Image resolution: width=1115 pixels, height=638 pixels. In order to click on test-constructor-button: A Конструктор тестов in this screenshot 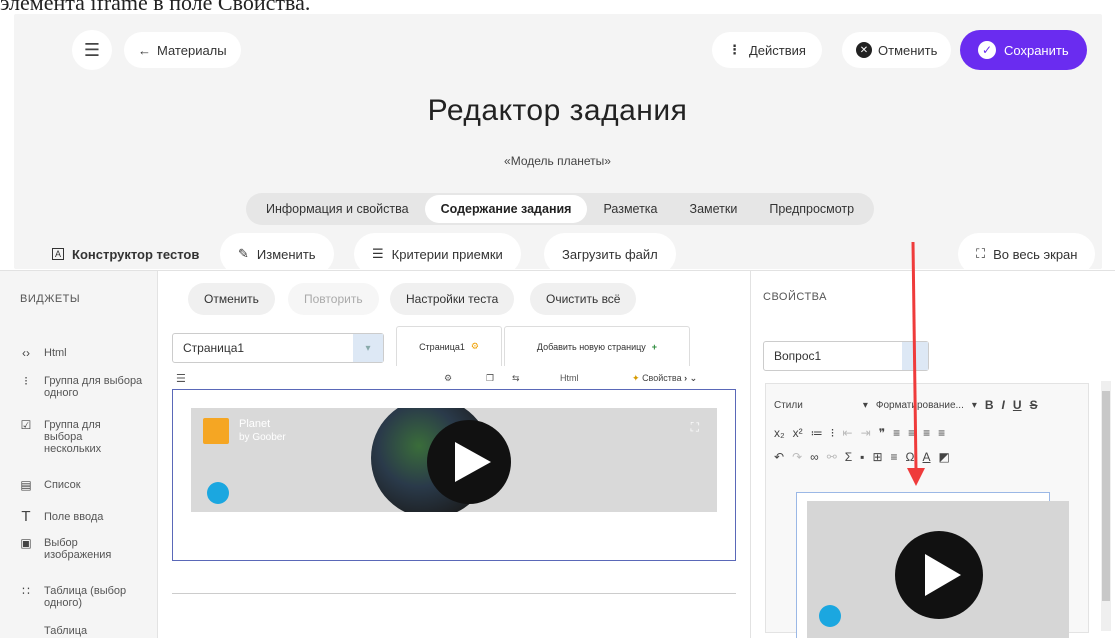, I will do `click(125, 254)`.